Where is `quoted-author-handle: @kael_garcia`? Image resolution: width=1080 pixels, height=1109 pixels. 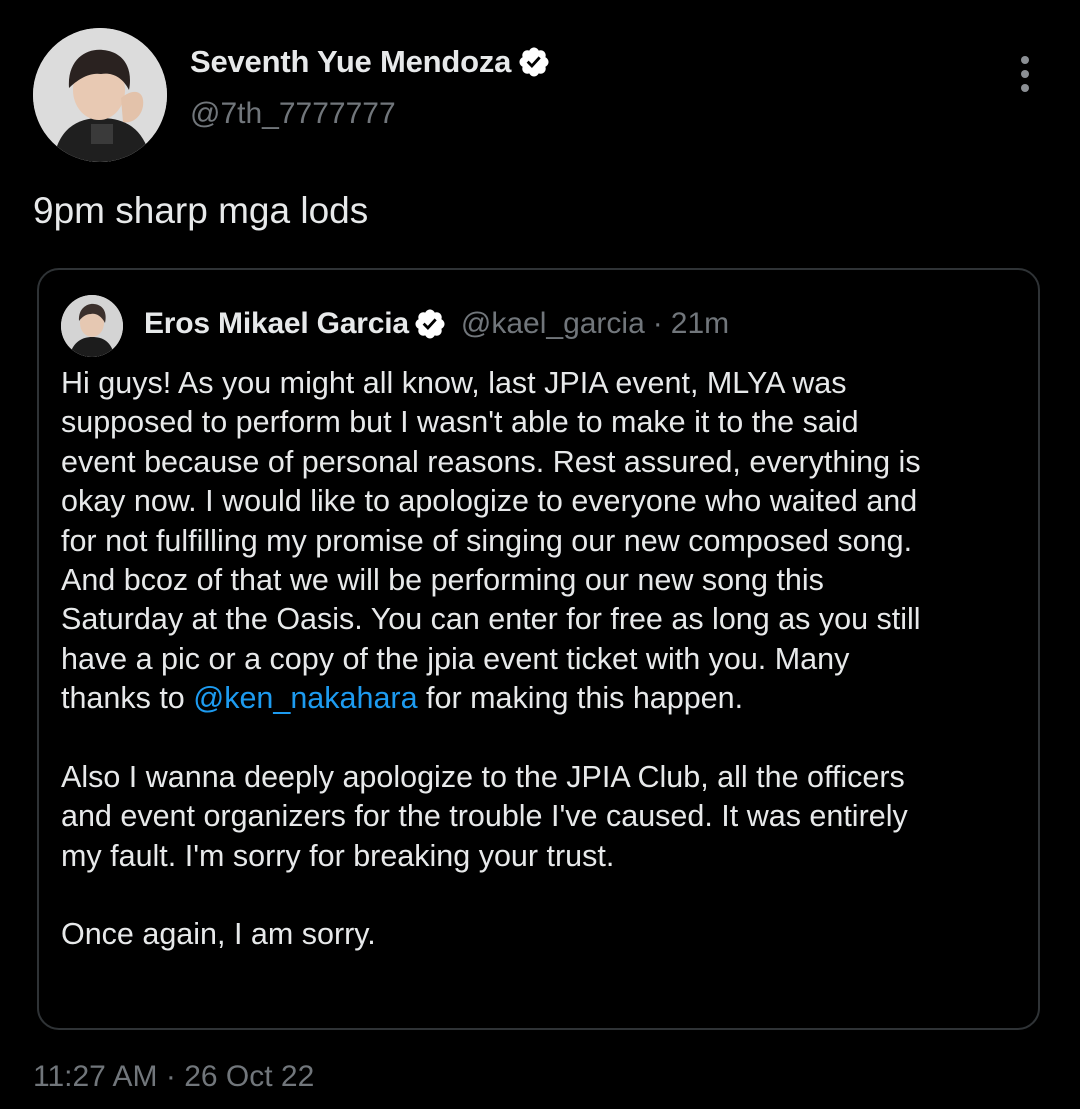 quoted-author-handle: @kael_garcia is located at coordinates (553, 324).